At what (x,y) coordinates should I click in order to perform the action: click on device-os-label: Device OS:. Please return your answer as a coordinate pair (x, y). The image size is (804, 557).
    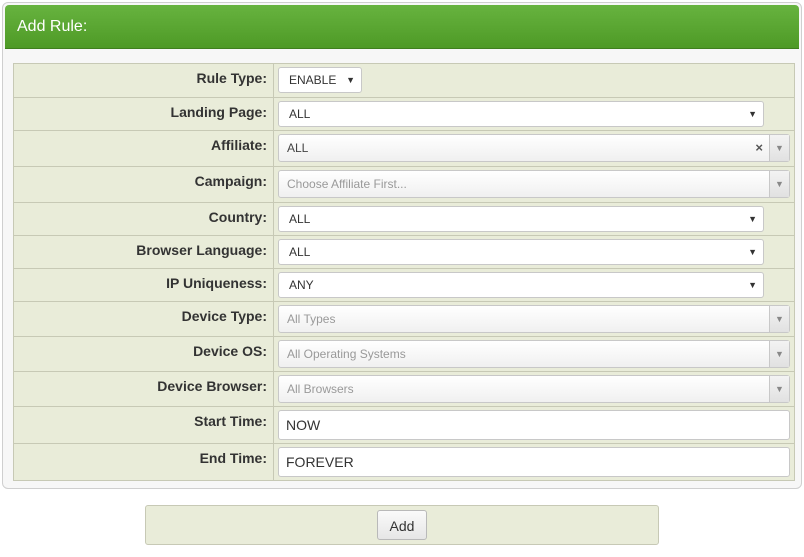
    Looking at the image, I should click on (143, 354).